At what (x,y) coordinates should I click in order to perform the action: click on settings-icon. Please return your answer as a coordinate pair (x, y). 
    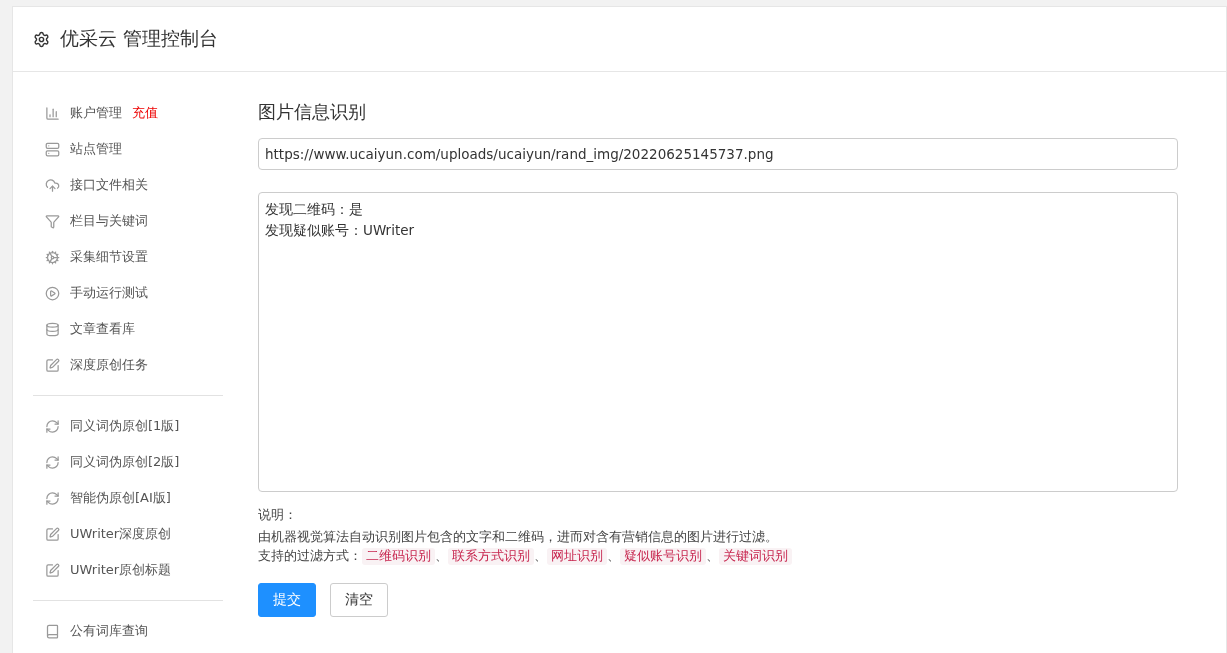
    Looking at the image, I should click on (41, 39).